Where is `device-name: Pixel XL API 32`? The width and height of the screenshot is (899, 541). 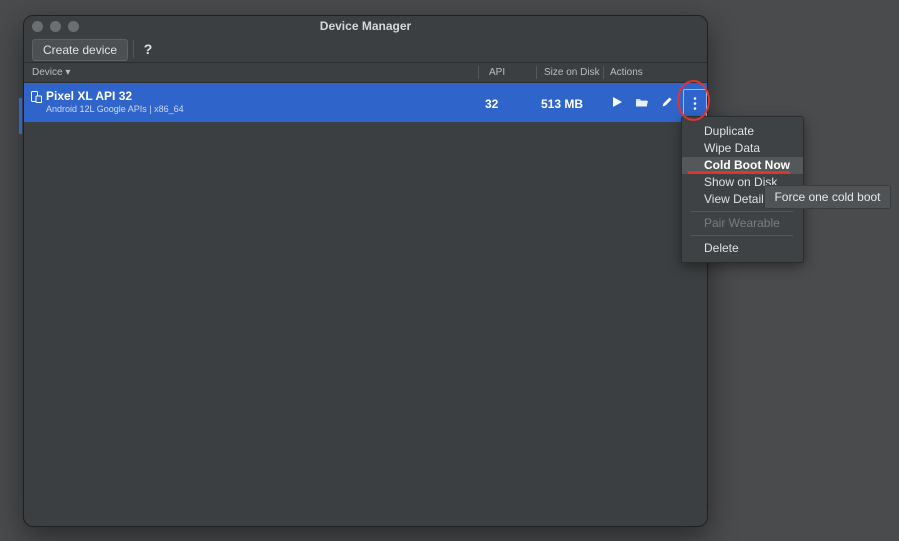
device-name: Pixel XL API 32 is located at coordinates (89, 96).